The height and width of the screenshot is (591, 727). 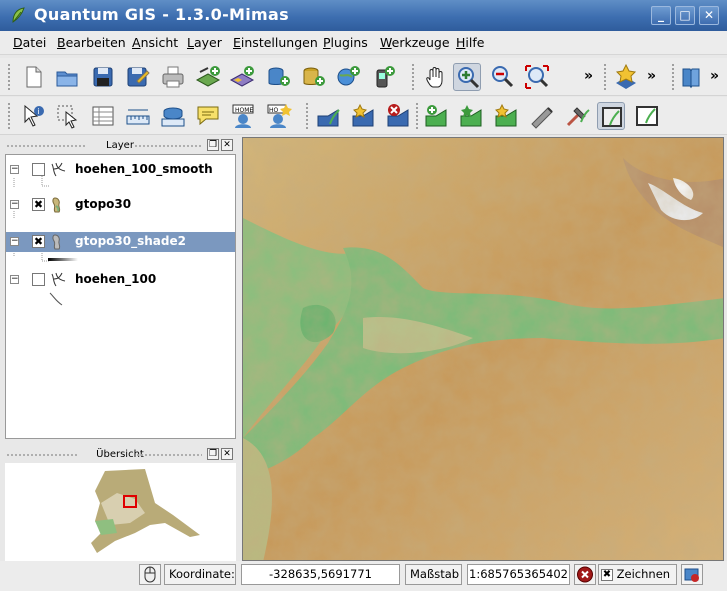 What do you see at coordinates (329, 116) in the screenshot?
I see `new-vector-layer-icon` at bounding box center [329, 116].